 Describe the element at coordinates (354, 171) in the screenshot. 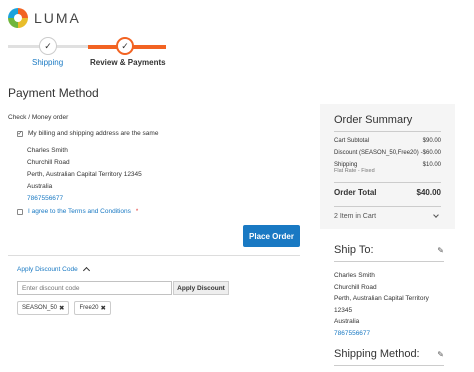

I see `shipping-method-sub: Flat Rate - Fixed` at that location.